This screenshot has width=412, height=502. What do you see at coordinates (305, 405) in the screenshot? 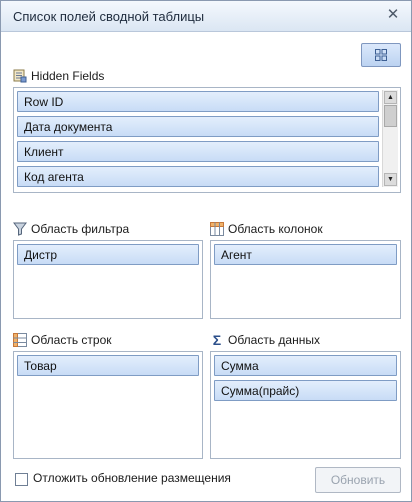
I see `data-area-list: Сумма Сумма(прайс)` at bounding box center [305, 405].